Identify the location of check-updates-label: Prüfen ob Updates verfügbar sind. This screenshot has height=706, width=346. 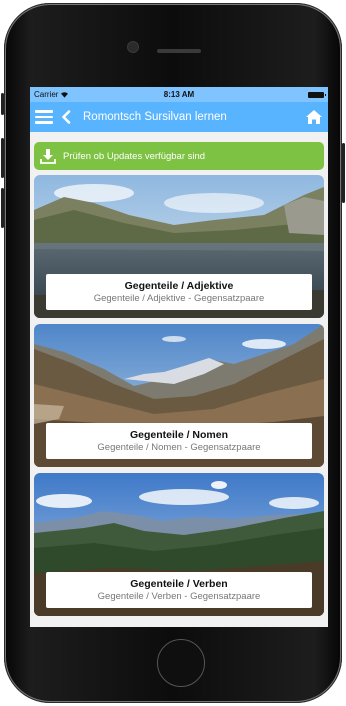
(134, 156).